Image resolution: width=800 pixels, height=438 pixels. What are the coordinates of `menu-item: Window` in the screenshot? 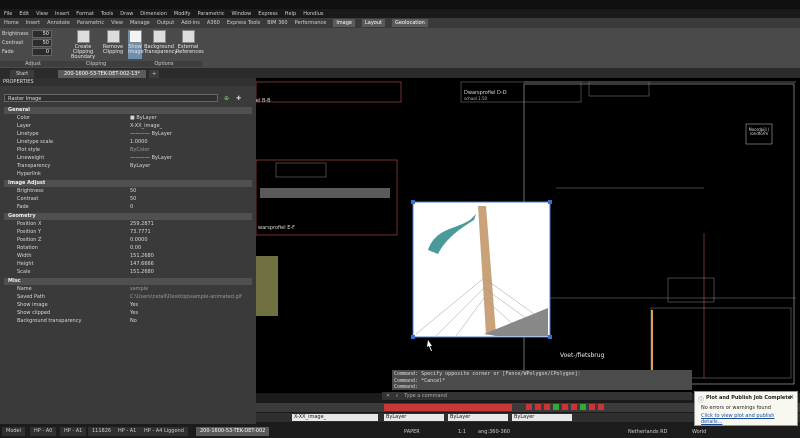 It's located at (242, 14).